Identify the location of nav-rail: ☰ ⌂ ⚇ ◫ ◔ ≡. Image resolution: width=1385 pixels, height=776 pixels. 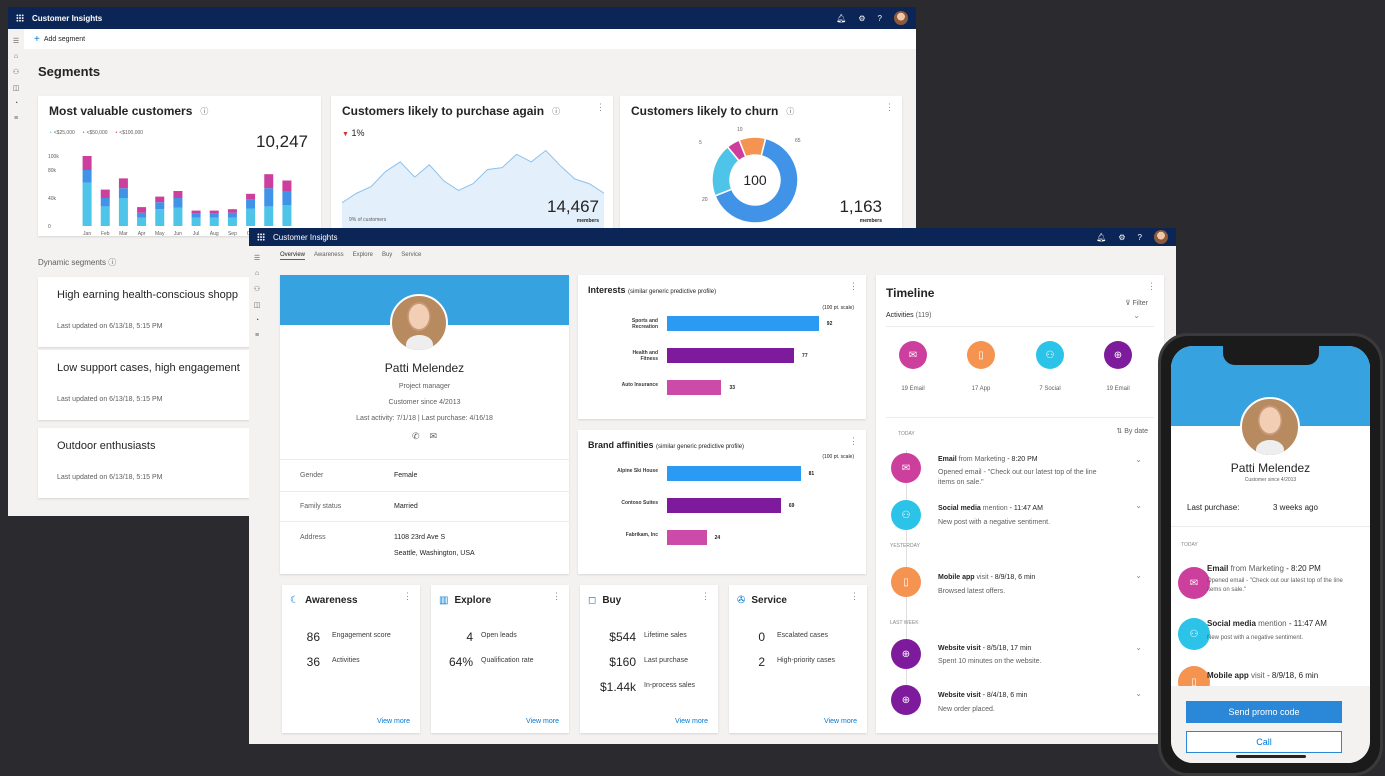
(257, 495).